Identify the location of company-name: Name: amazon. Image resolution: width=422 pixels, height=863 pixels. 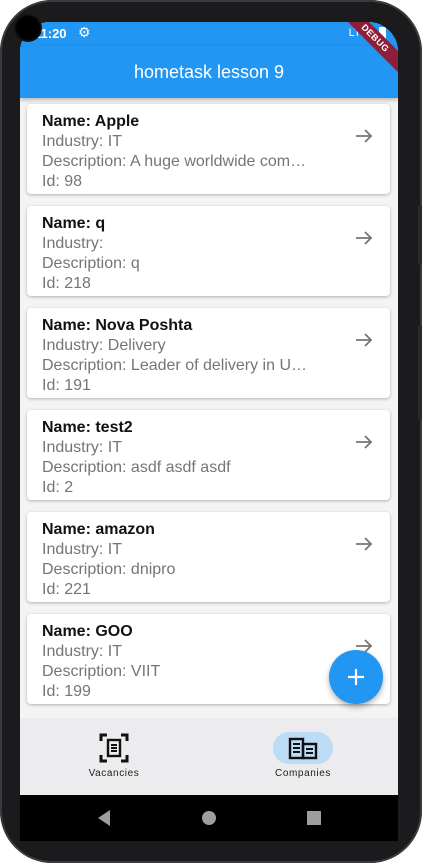
(98, 529).